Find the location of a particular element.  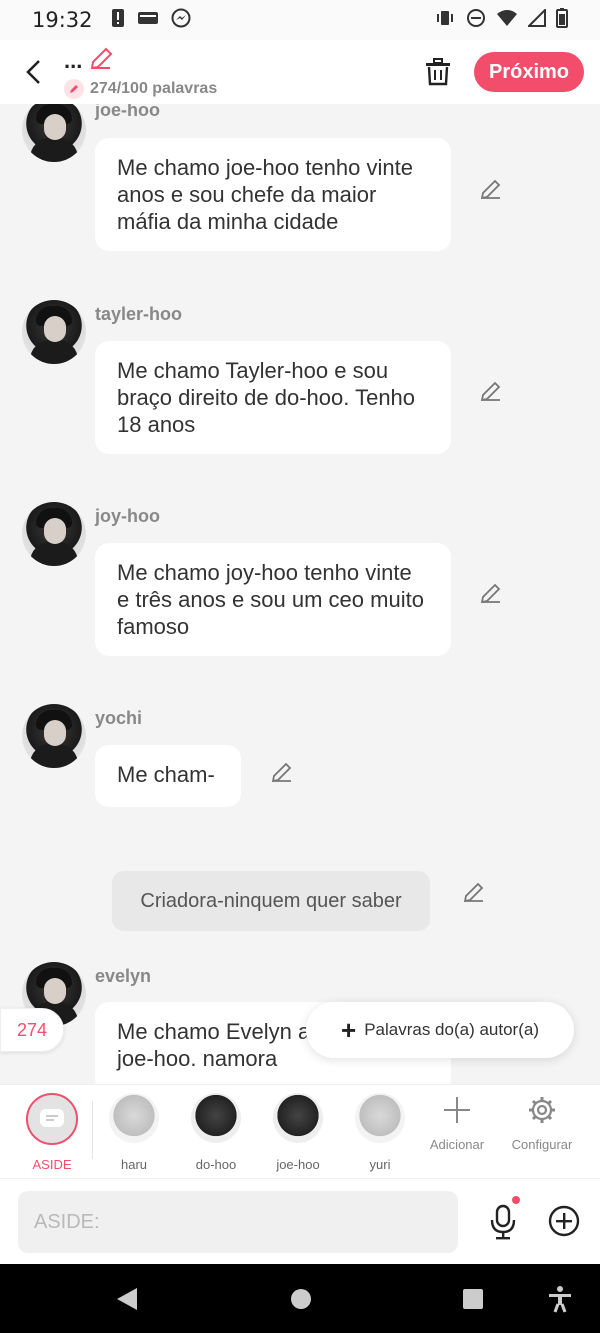

author-words-label: Palavras do(a) autor(a) is located at coordinates (451, 1029).